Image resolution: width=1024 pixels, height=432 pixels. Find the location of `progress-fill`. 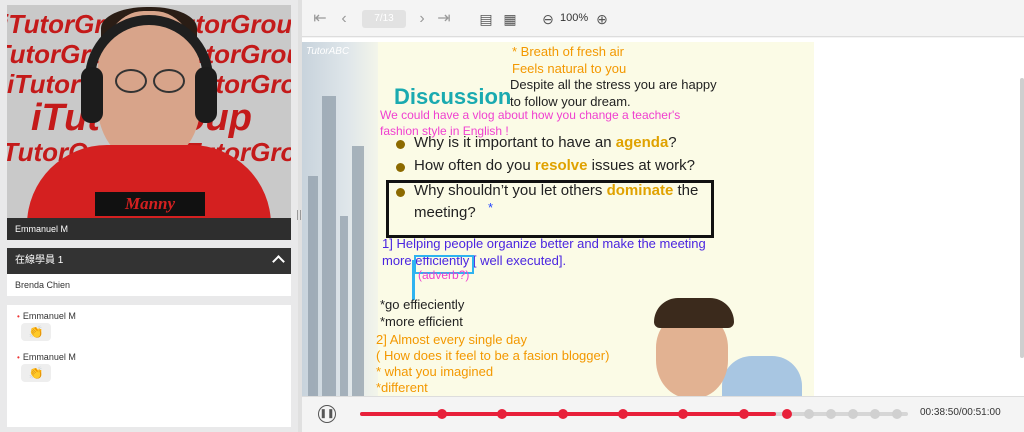

progress-fill is located at coordinates (568, 414).